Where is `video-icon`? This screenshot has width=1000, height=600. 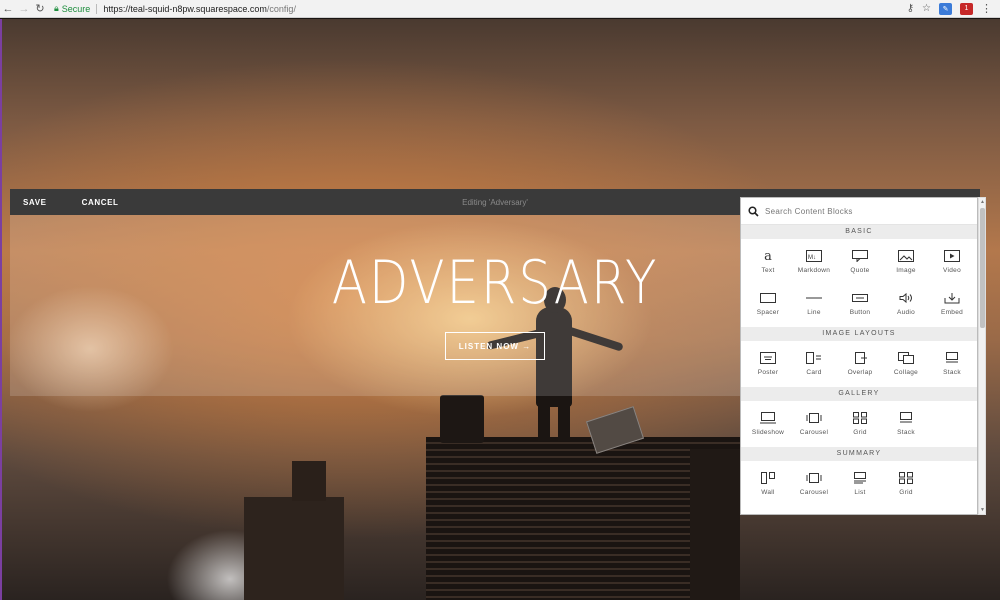 video-icon is located at coordinates (952, 256).